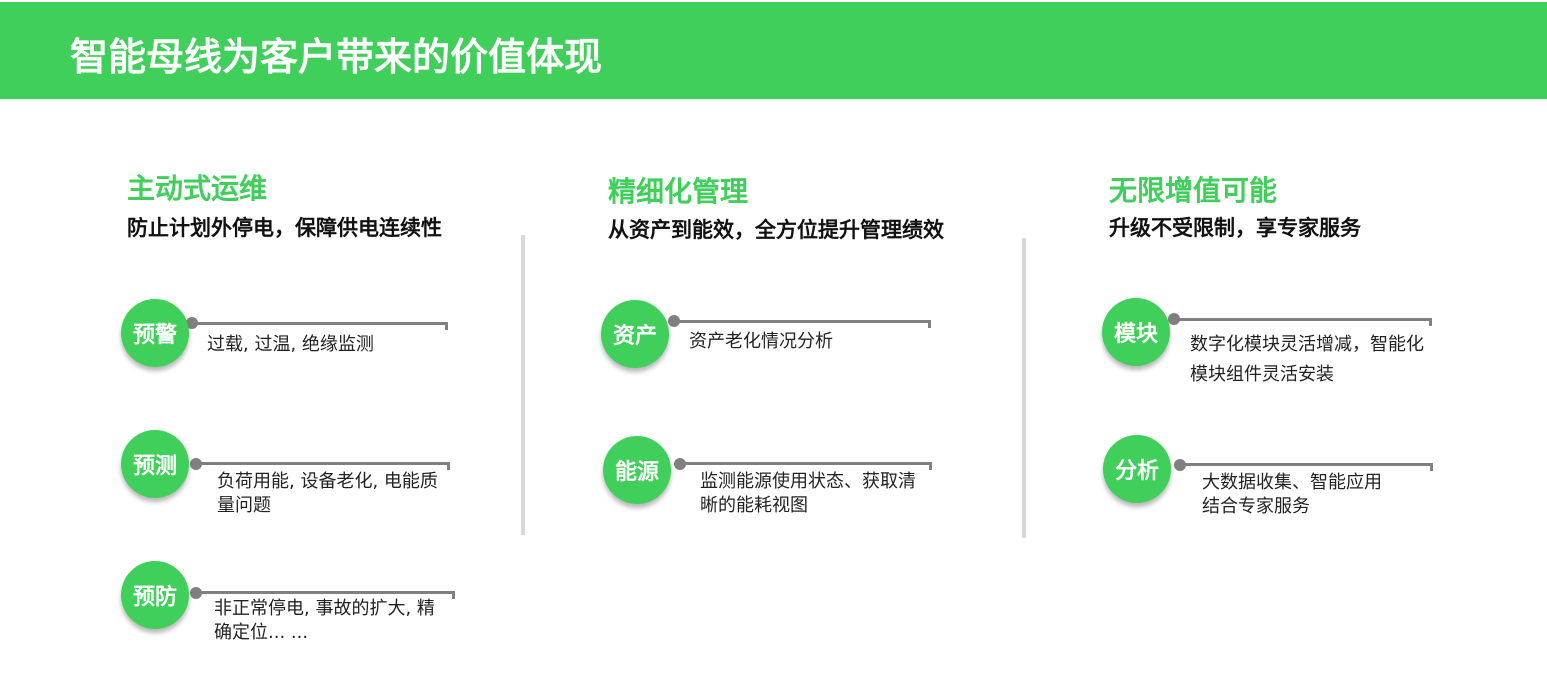  Describe the element at coordinates (155, 595) in the screenshot. I see `badge-prevention: 预防` at that location.